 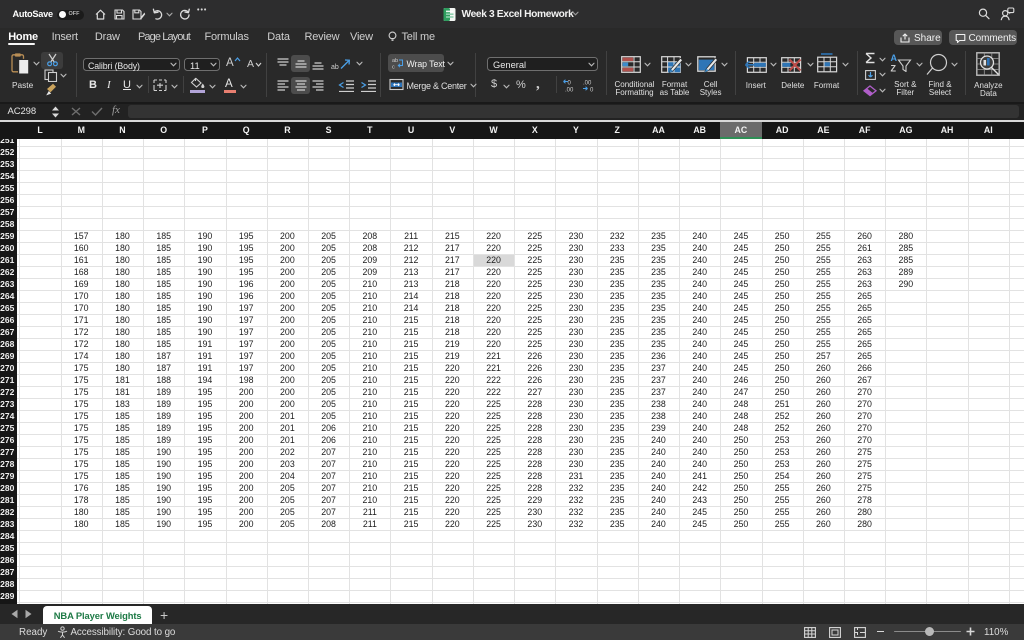 I want to click on svg-text: A, so click(x=894, y=58).